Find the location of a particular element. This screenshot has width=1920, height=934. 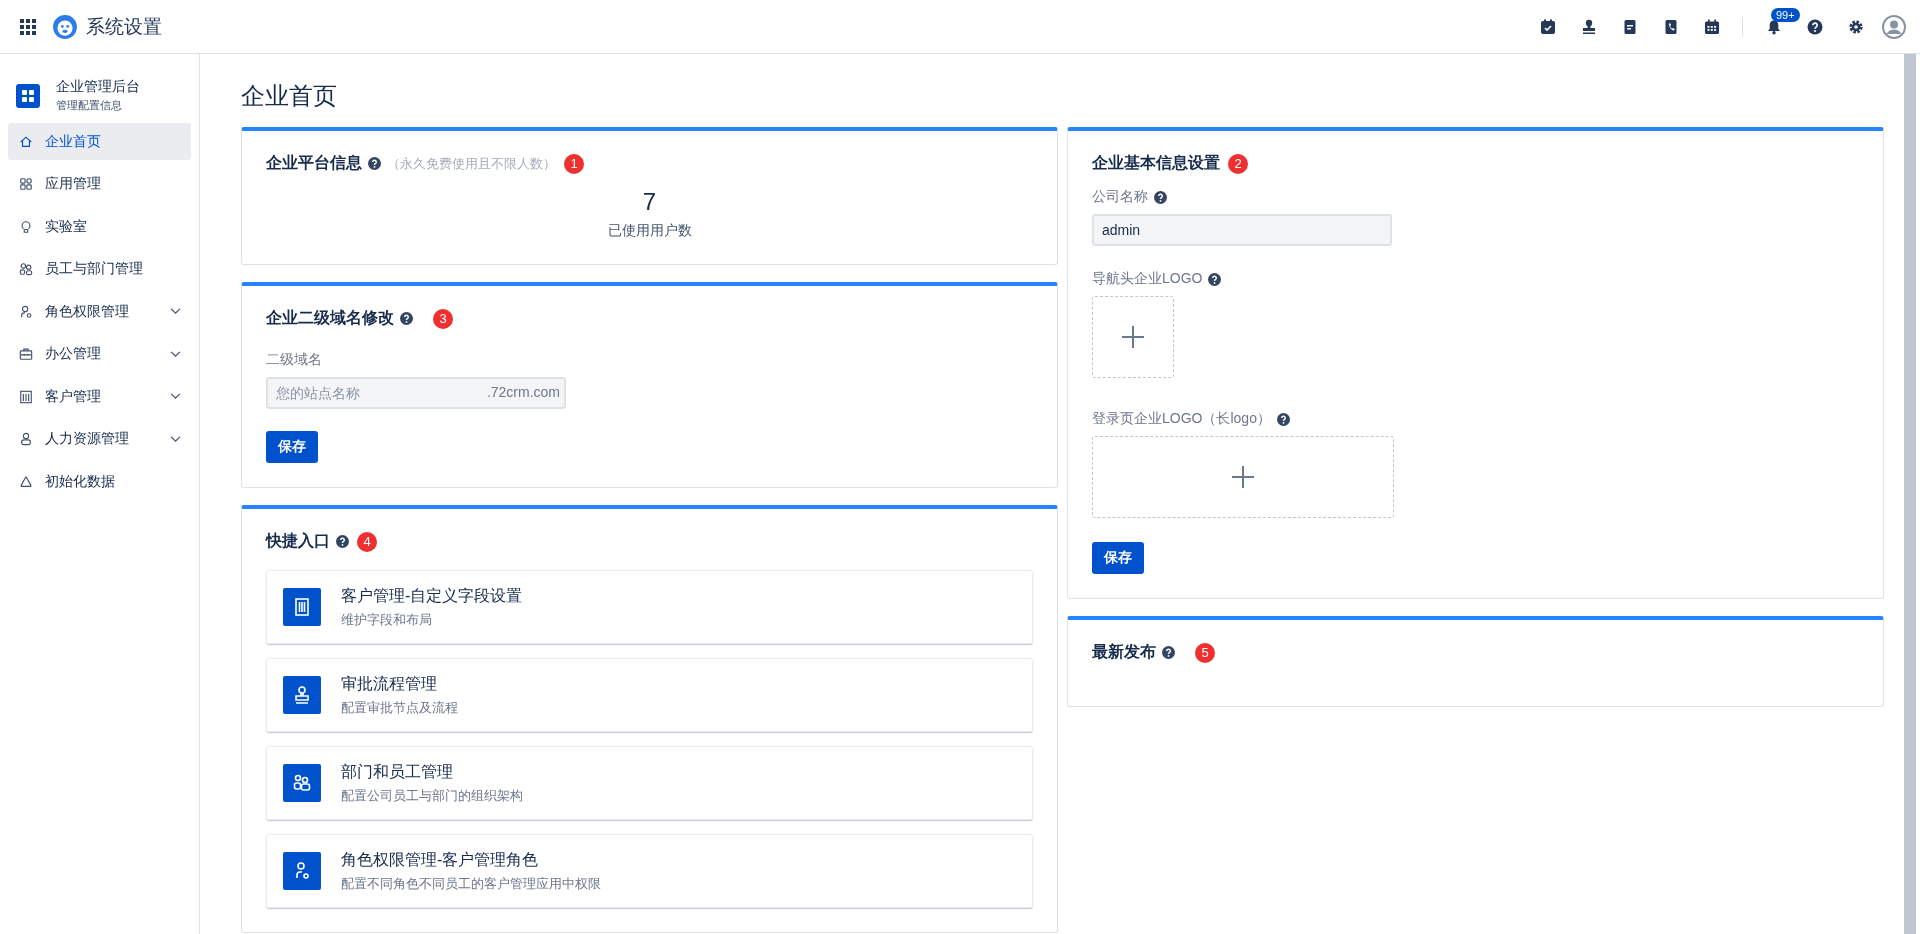

shortcut-entry: 角色权限管理-客户管理角色 配置不同角色不同员工的客户管理应用中权限 is located at coordinates (649, 871).